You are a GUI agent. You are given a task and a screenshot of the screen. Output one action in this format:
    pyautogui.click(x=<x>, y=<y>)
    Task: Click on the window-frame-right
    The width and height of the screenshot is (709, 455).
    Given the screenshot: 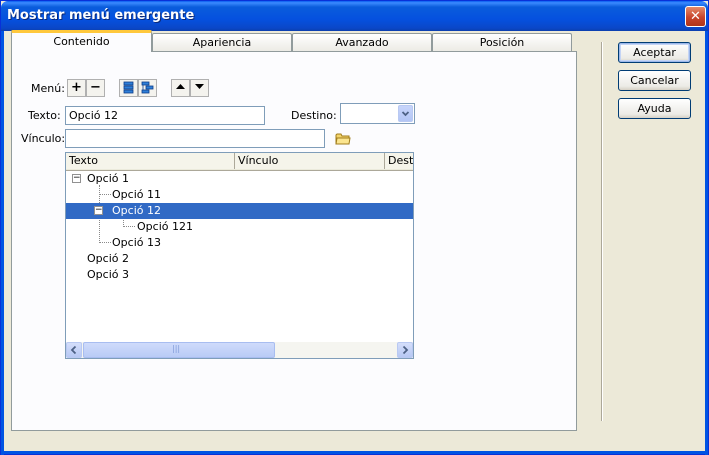 What is the action you would take?
    pyautogui.click(x=706, y=243)
    